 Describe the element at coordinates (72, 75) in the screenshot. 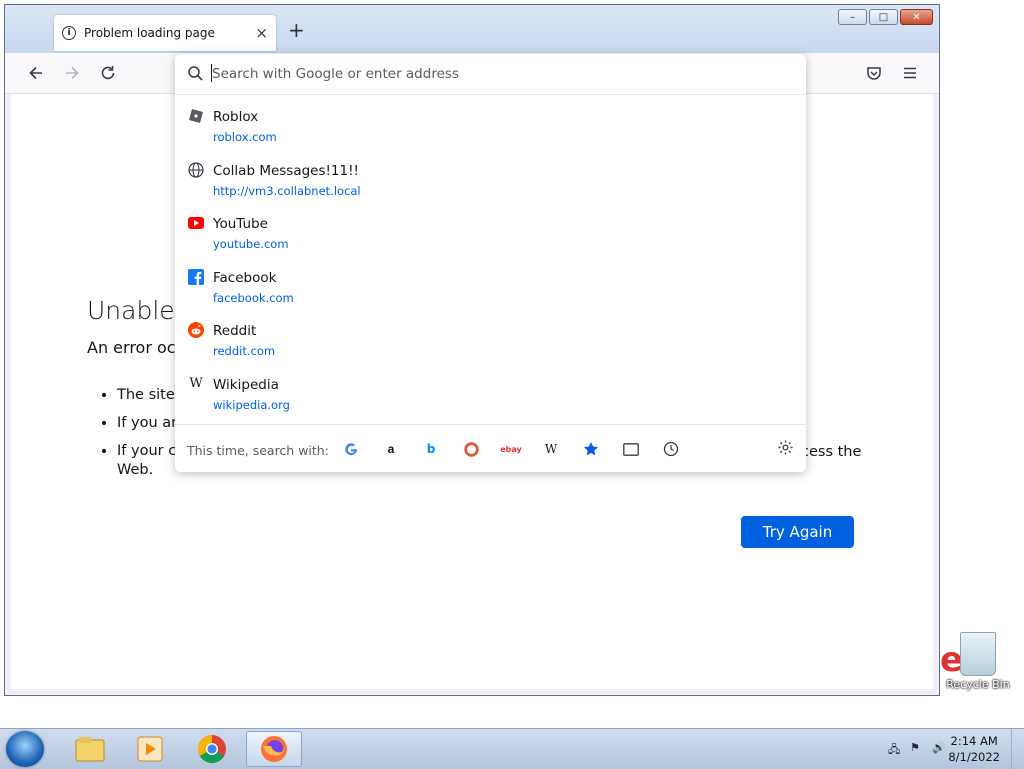

I see `forward-arrow-icon` at that location.